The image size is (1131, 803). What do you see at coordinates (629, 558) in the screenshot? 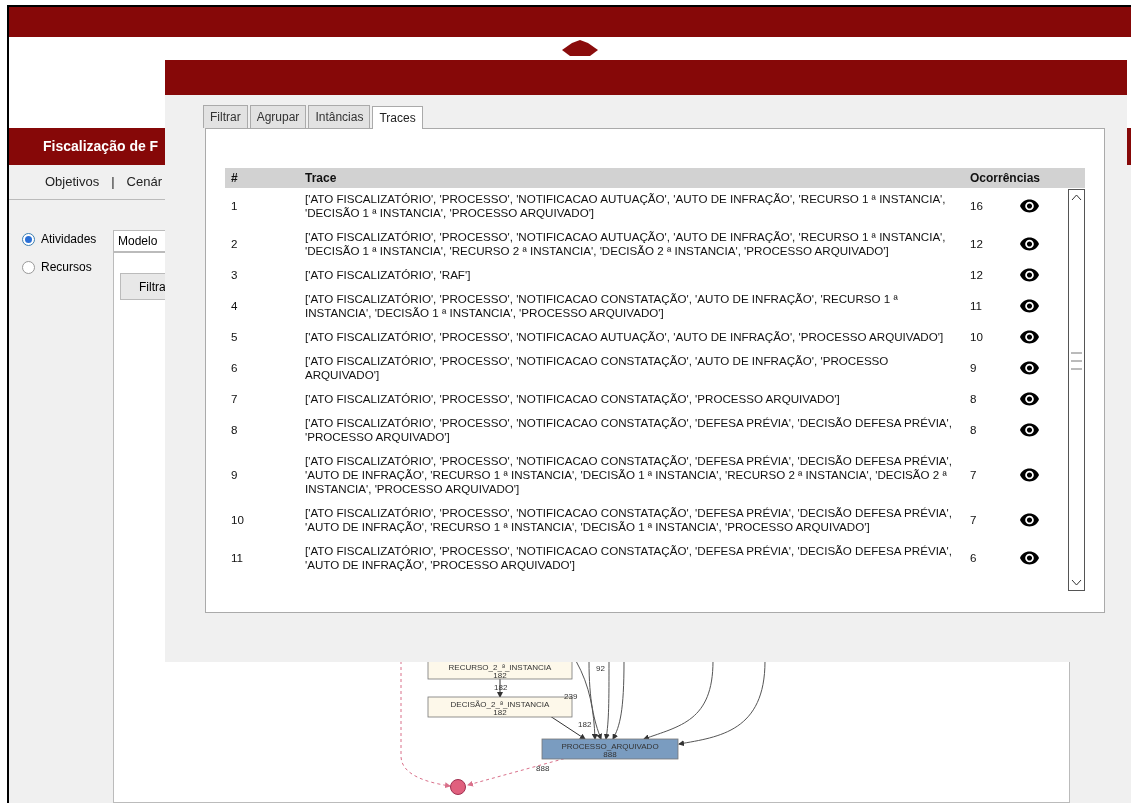
I see `table-cell-text: ['ATO FISCALIZATÓRIO', 'PROCESSO', 'NOTIFICACAO CONSTATAÇÃO', 'DEFESA PRÉVIA', 'DECISÃO DEFESA PRÉVIA', 'AUTO DE INFRAÇÃO', 'PROCESSO ARQUIVADO']` at bounding box center [629, 558].